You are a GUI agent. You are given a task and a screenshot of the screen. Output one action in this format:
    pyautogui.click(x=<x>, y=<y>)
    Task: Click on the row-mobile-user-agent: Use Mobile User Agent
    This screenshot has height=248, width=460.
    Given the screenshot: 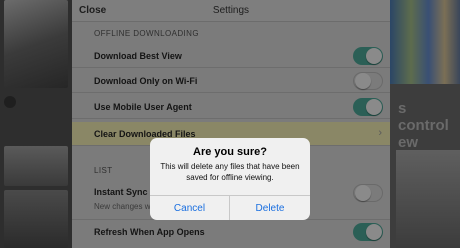 What is the action you would take?
    pyautogui.click(x=231, y=107)
    